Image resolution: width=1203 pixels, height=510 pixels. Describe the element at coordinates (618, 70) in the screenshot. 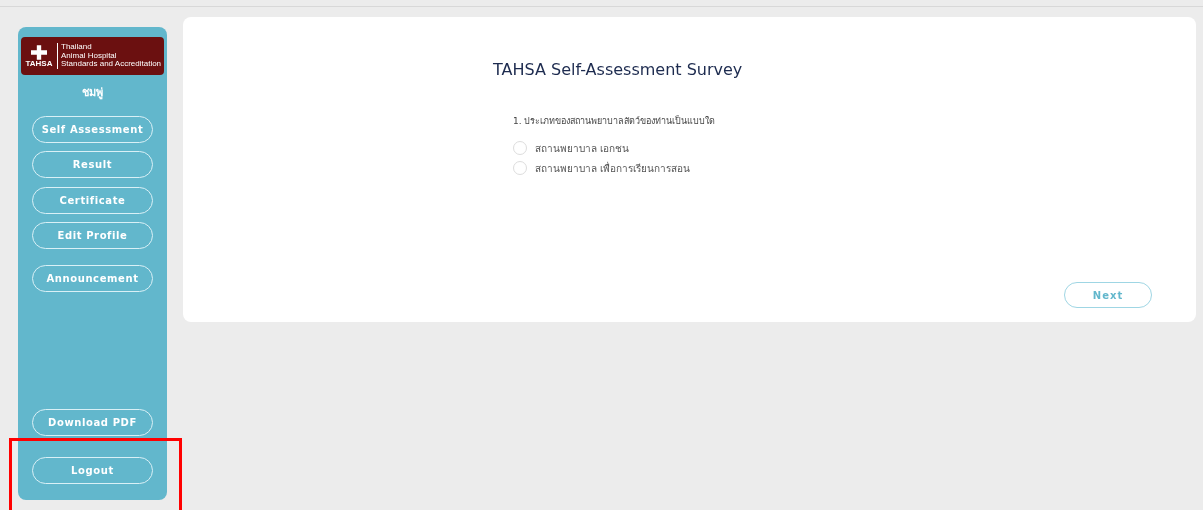

I see `survey-title: TAHSA Self-Assessment Survey` at that location.